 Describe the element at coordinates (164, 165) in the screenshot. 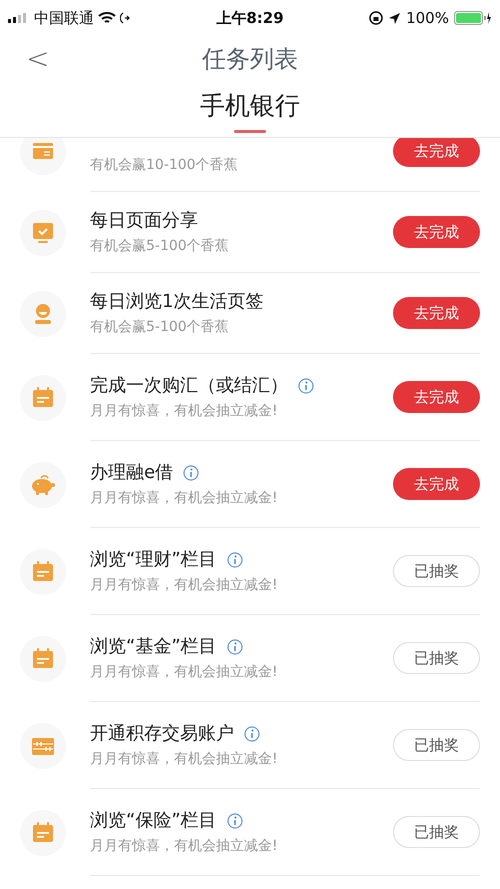

I see `task-subtitle: 有机会赢10-100个香蕉` at that location.